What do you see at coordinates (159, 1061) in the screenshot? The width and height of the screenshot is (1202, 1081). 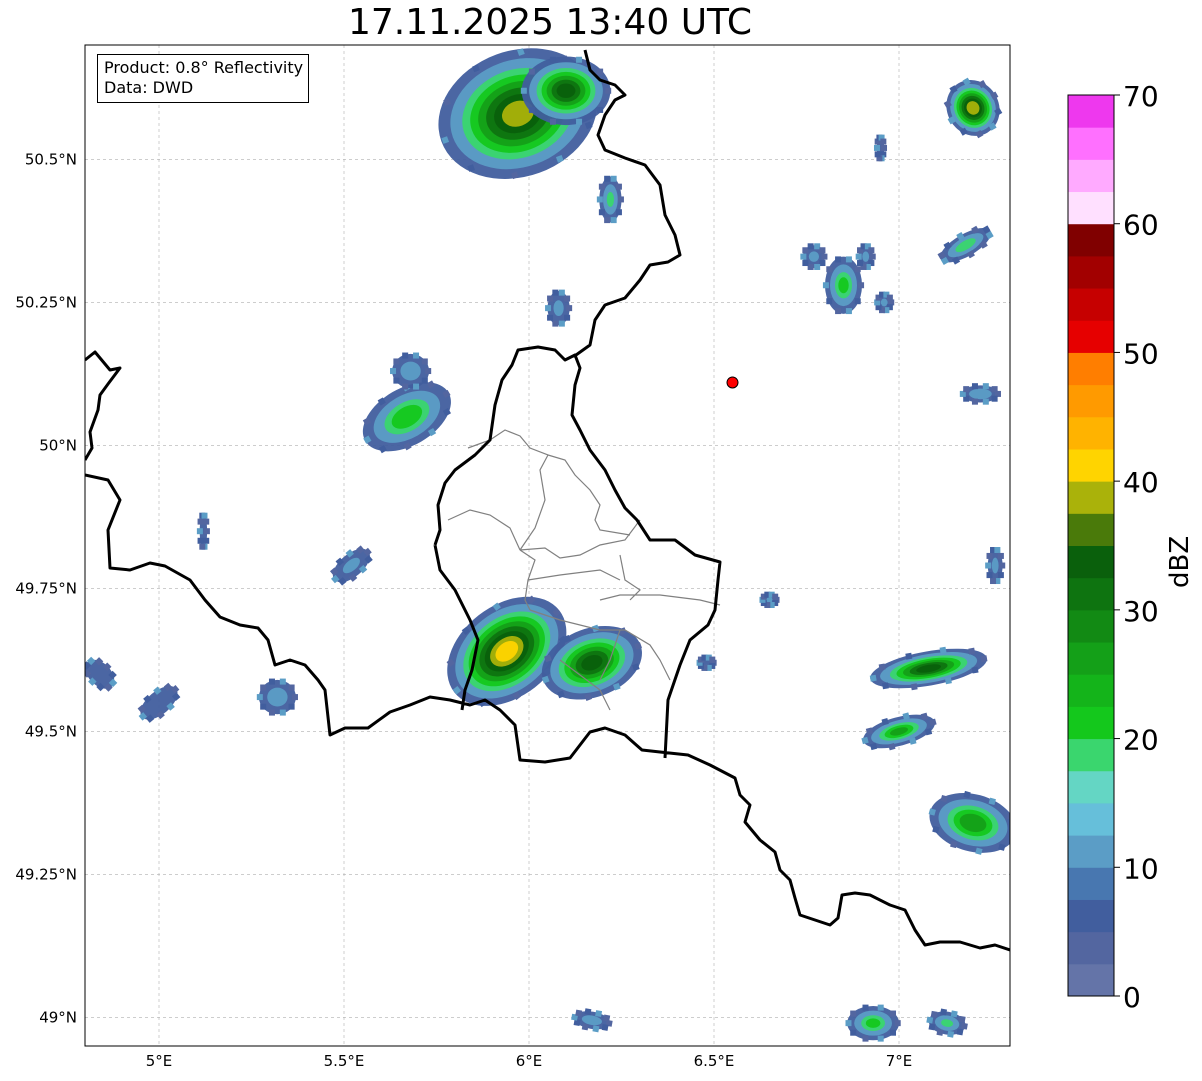 I see `lon-tick-label: 5°E` at bounding box center [159, 1061].